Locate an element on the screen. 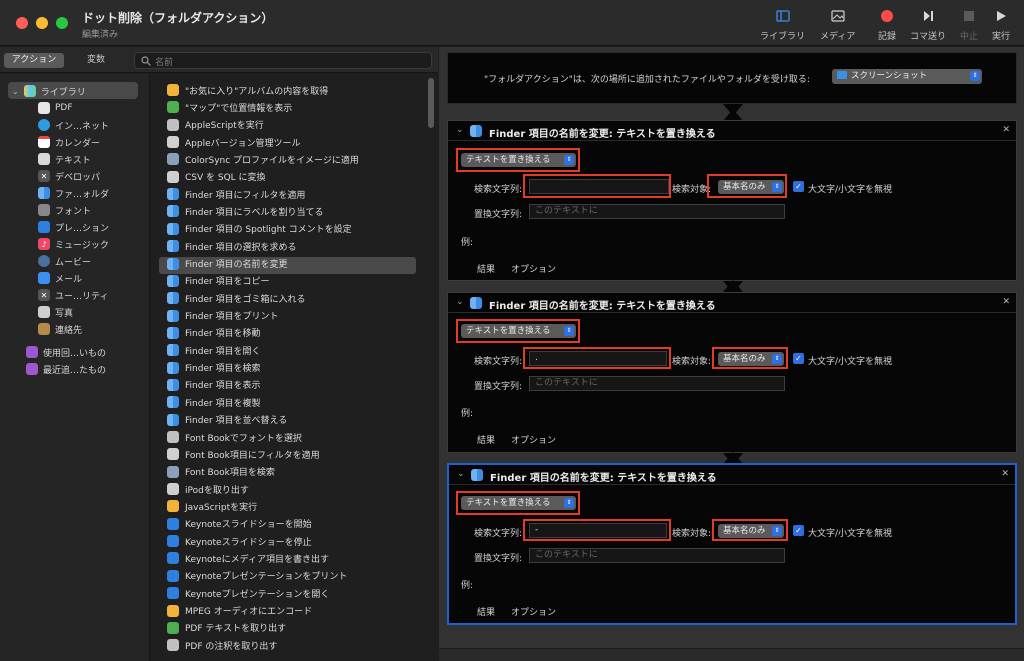 Image resolution: width=1024 pixels, height=661 pixels. action-item: Finder 項目を複製 is located at coordinates (289, 402).